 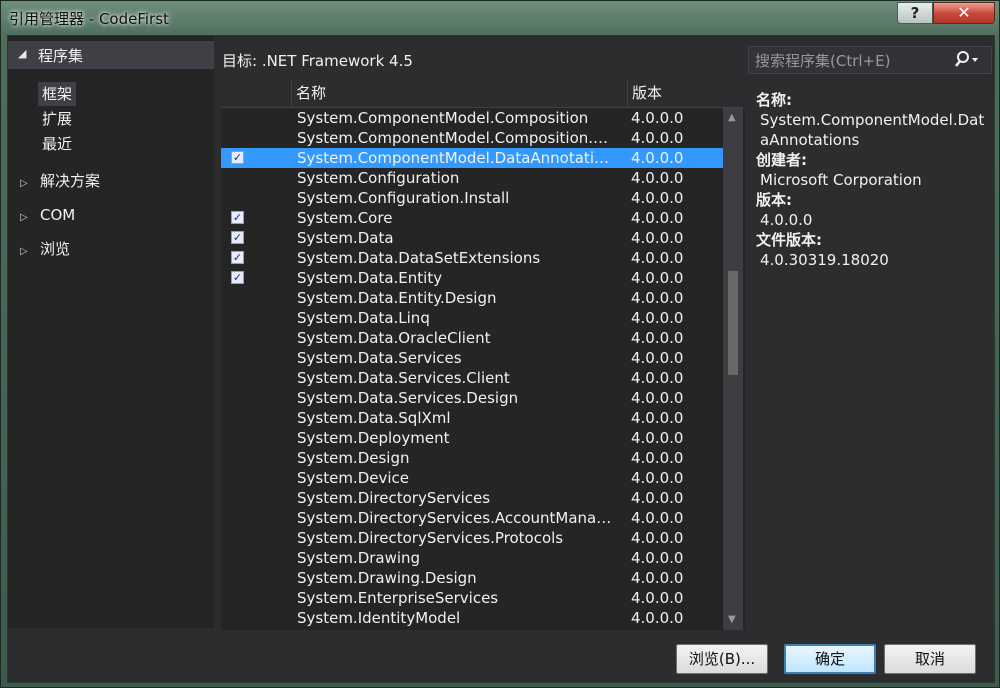 I want to click on close-button: ✕, so click(x=964, y=13).